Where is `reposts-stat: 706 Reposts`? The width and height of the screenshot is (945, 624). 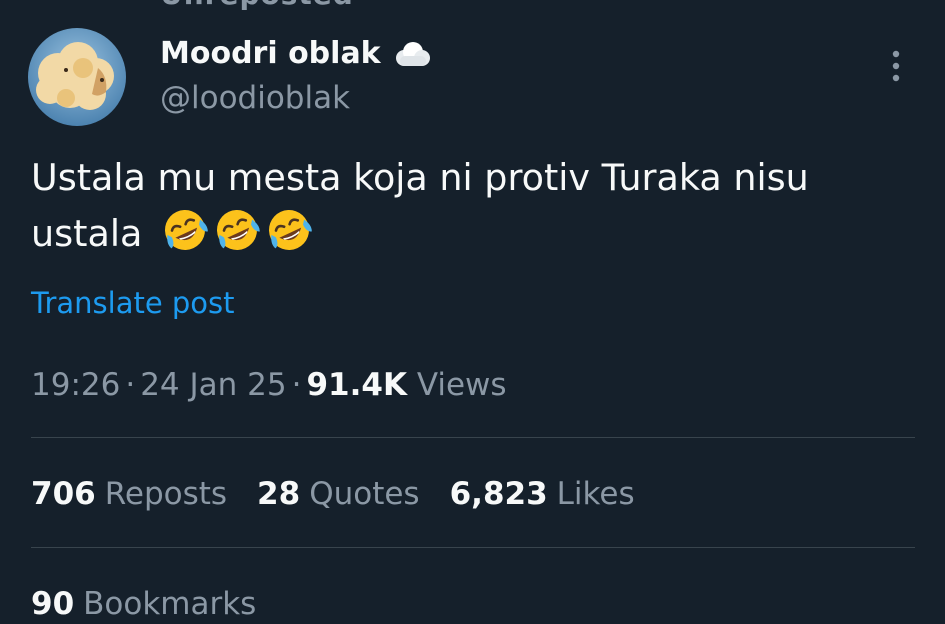
reposts-stat: 706 Reposts is located at coordinates (129, 494).